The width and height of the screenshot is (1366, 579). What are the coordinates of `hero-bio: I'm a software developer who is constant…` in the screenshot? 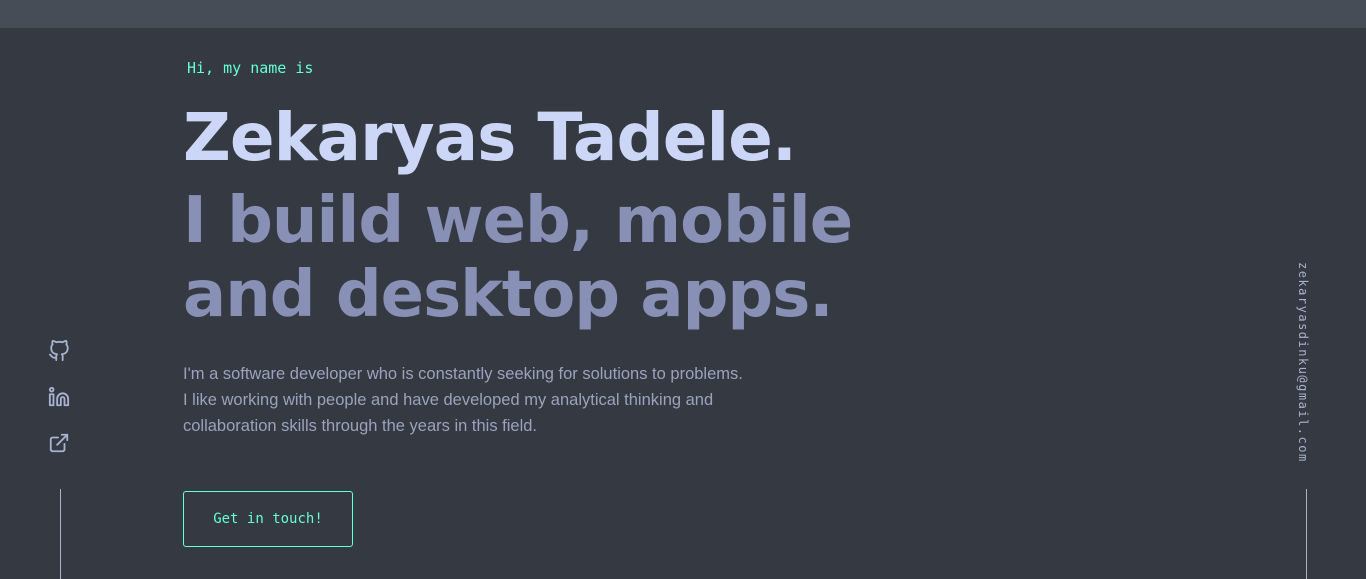 It's located at (463, 400).